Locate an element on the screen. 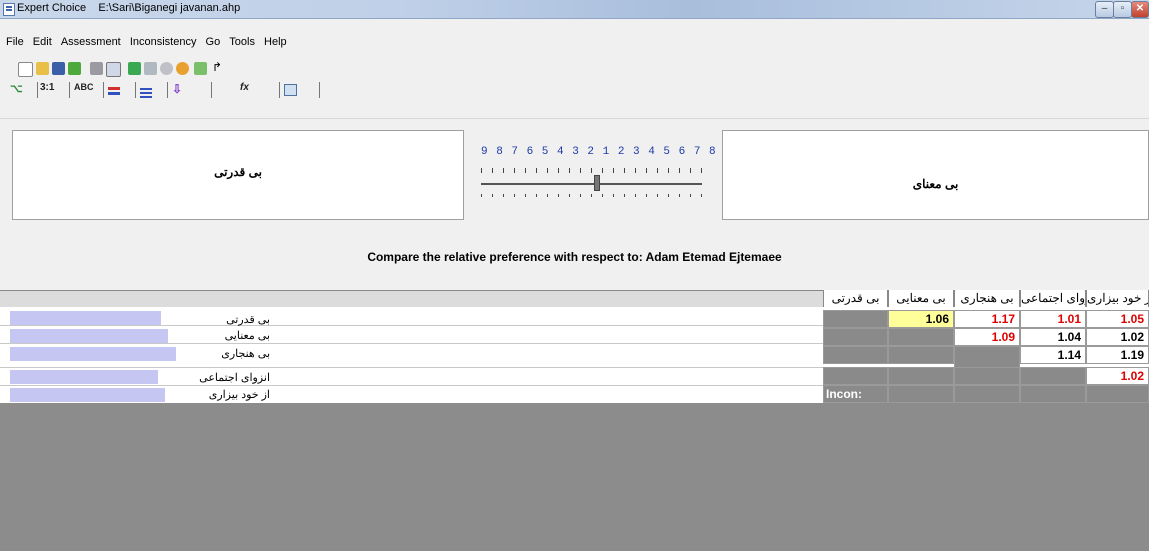 The image size is (1149, 551). inconsistency-ratio: Incon: 0.00 is located at coordinates (855, 401).